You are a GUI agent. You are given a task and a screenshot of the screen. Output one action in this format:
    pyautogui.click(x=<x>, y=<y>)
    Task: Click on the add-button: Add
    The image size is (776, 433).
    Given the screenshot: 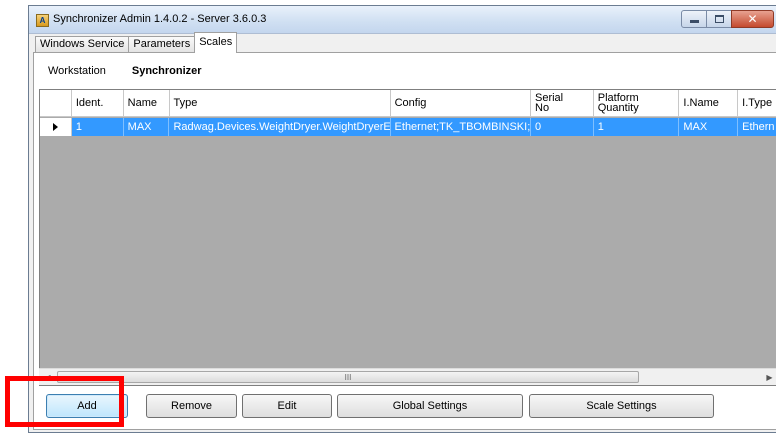 What is the action you would take?
    pyautogui.click(x=87, y=406)
    